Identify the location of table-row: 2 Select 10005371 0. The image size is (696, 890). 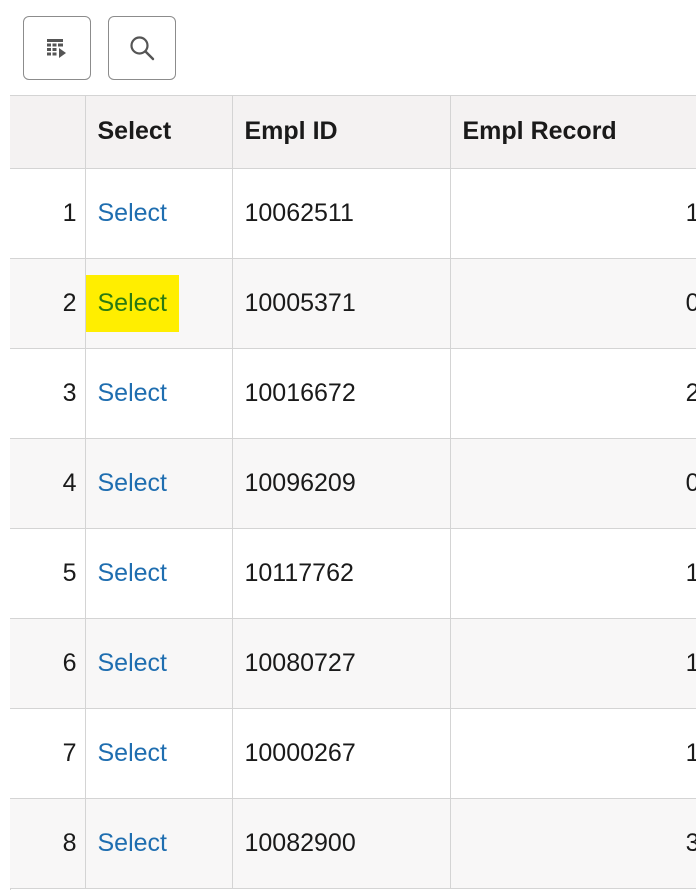
(353, 303).